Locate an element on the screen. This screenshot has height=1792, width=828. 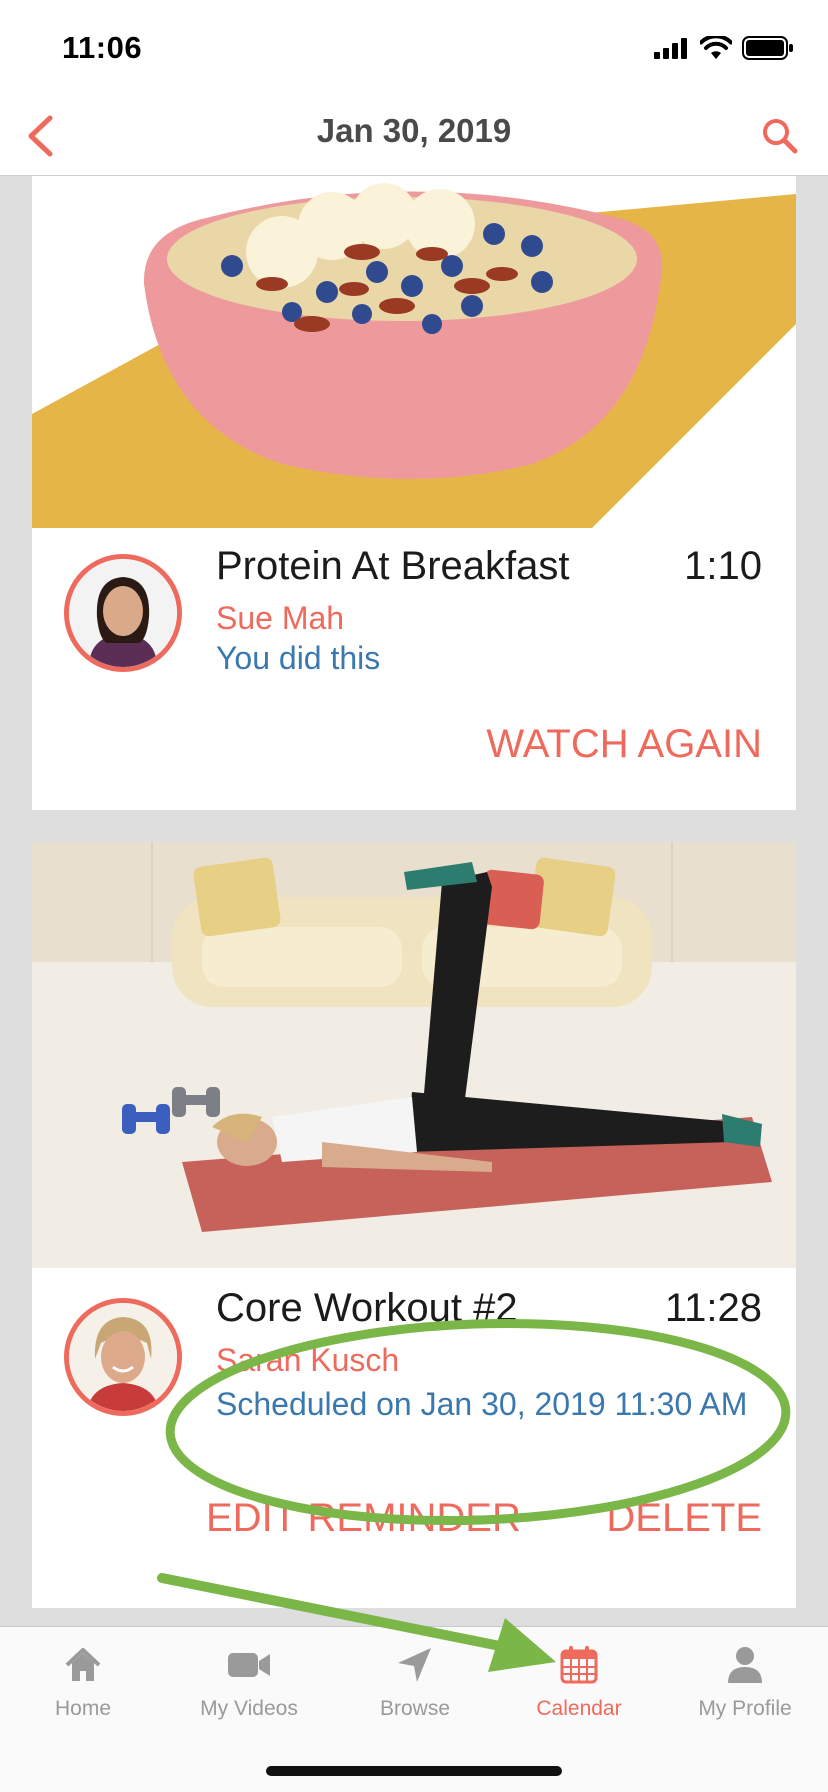
search-button is located at coordinates (780, 136).